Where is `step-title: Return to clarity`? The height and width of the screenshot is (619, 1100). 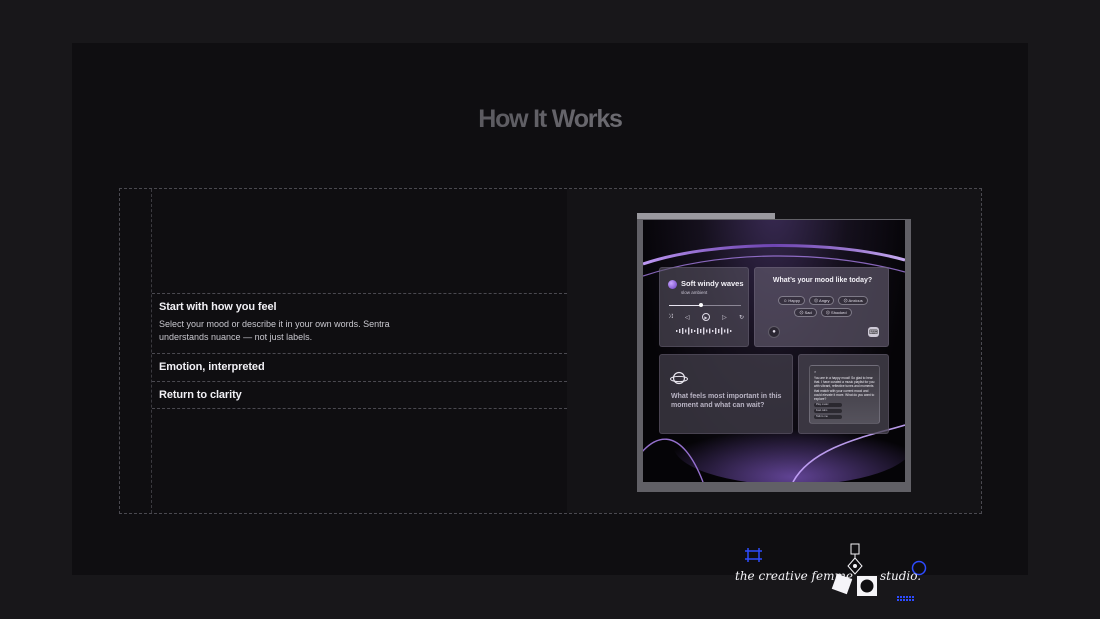 step-title: Return to clarity is located at coordinates (200, 395).